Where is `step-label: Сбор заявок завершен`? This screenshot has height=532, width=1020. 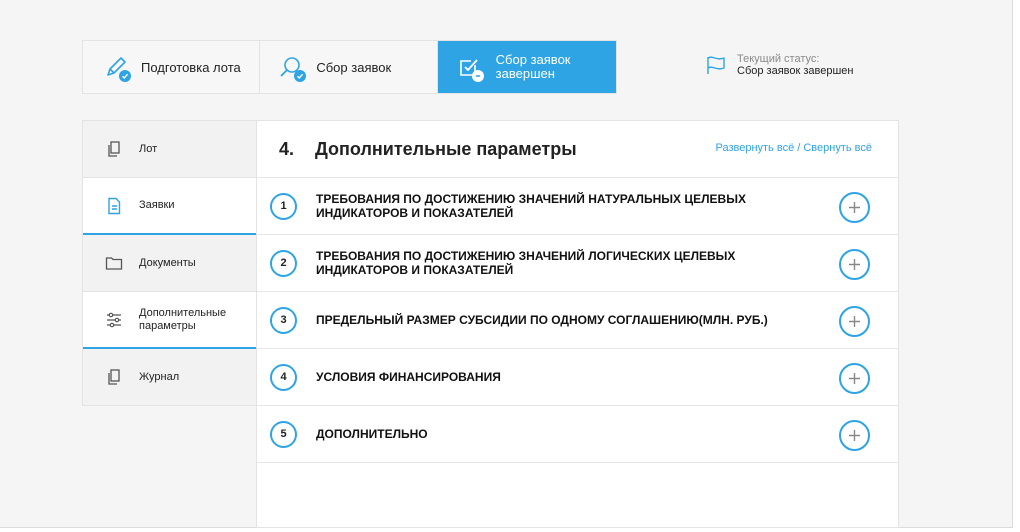
step-label: Сбор заявок завершен is located at coordinates (533, 66).